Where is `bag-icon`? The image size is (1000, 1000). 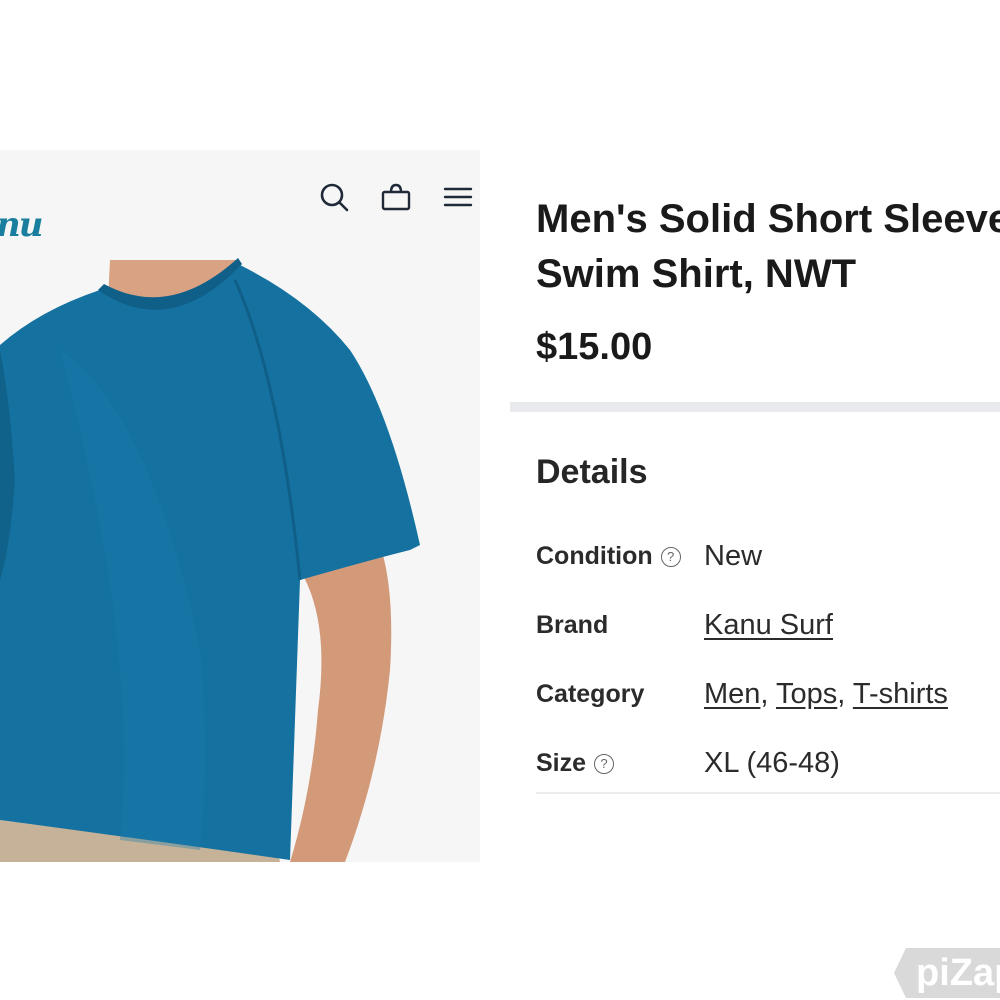
bag-icon is located at coordinates (396, 197).